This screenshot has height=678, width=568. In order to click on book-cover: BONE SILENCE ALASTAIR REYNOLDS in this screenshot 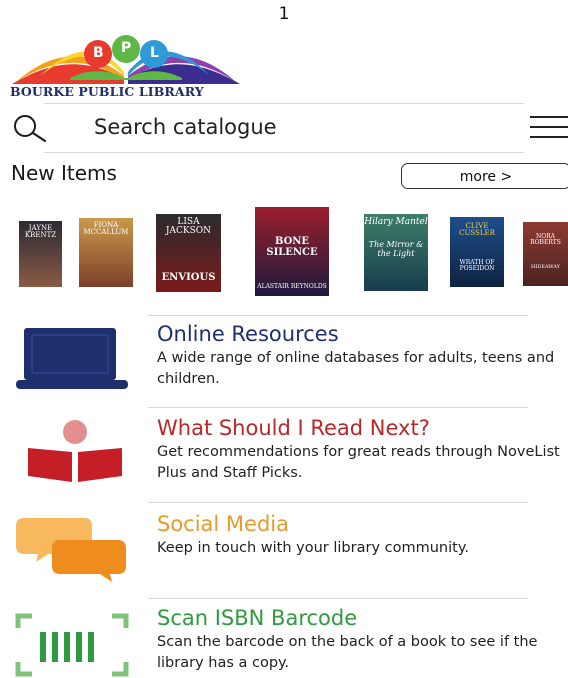, I will do `click(292, 251)`.